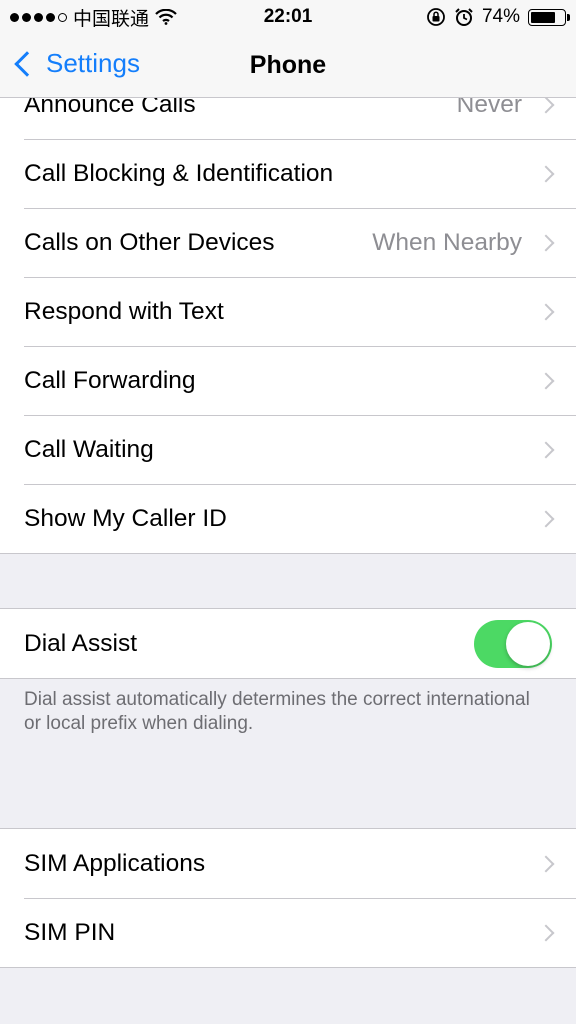  I want to click on row-label: Call Blocking & Identification, so click(179, 173).